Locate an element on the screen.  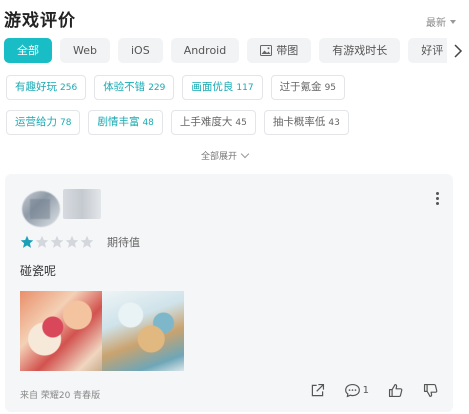
review-images is located at coordinates (102, 331).